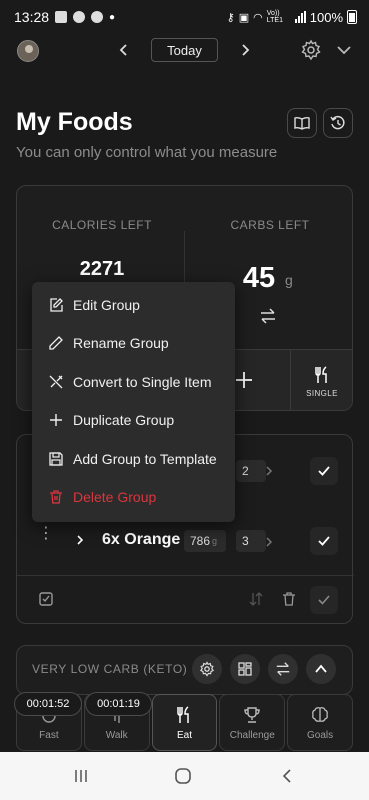 This screenshot has width=369, height=800. I want to click on calories-left-label: CALORIES LEFT, so click(102, 225).